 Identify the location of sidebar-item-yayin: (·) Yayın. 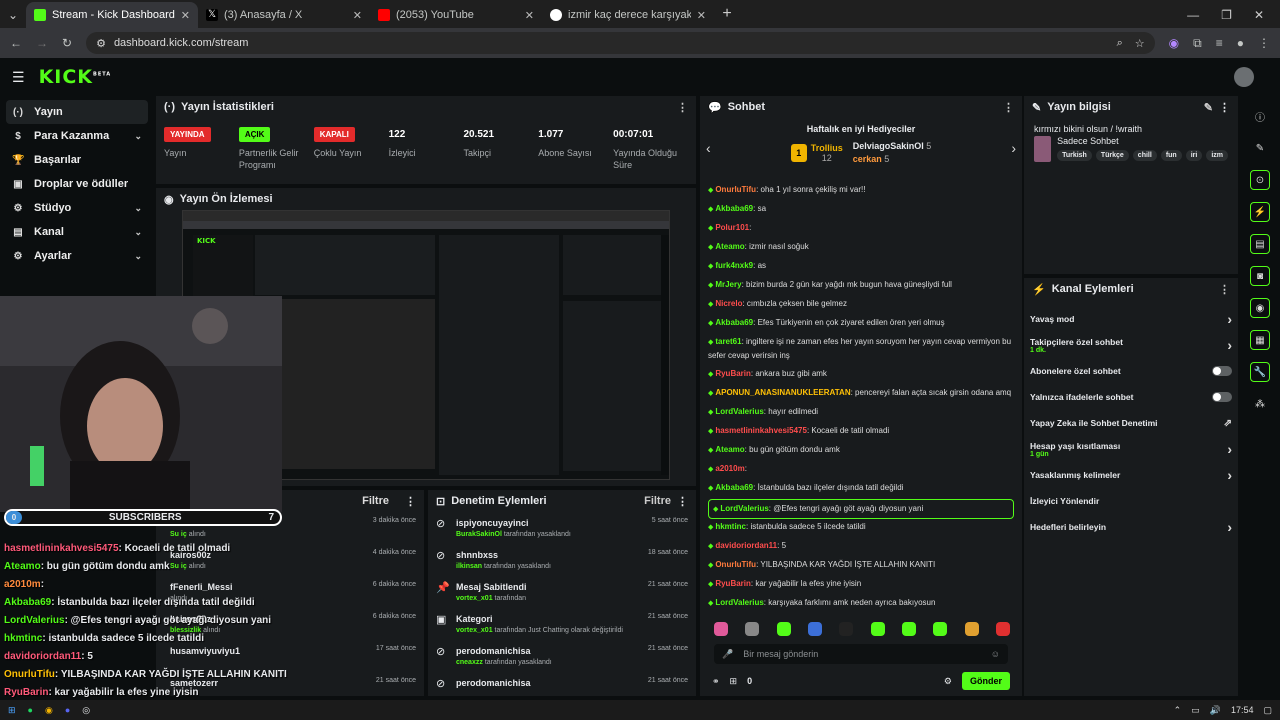
(77, 112).